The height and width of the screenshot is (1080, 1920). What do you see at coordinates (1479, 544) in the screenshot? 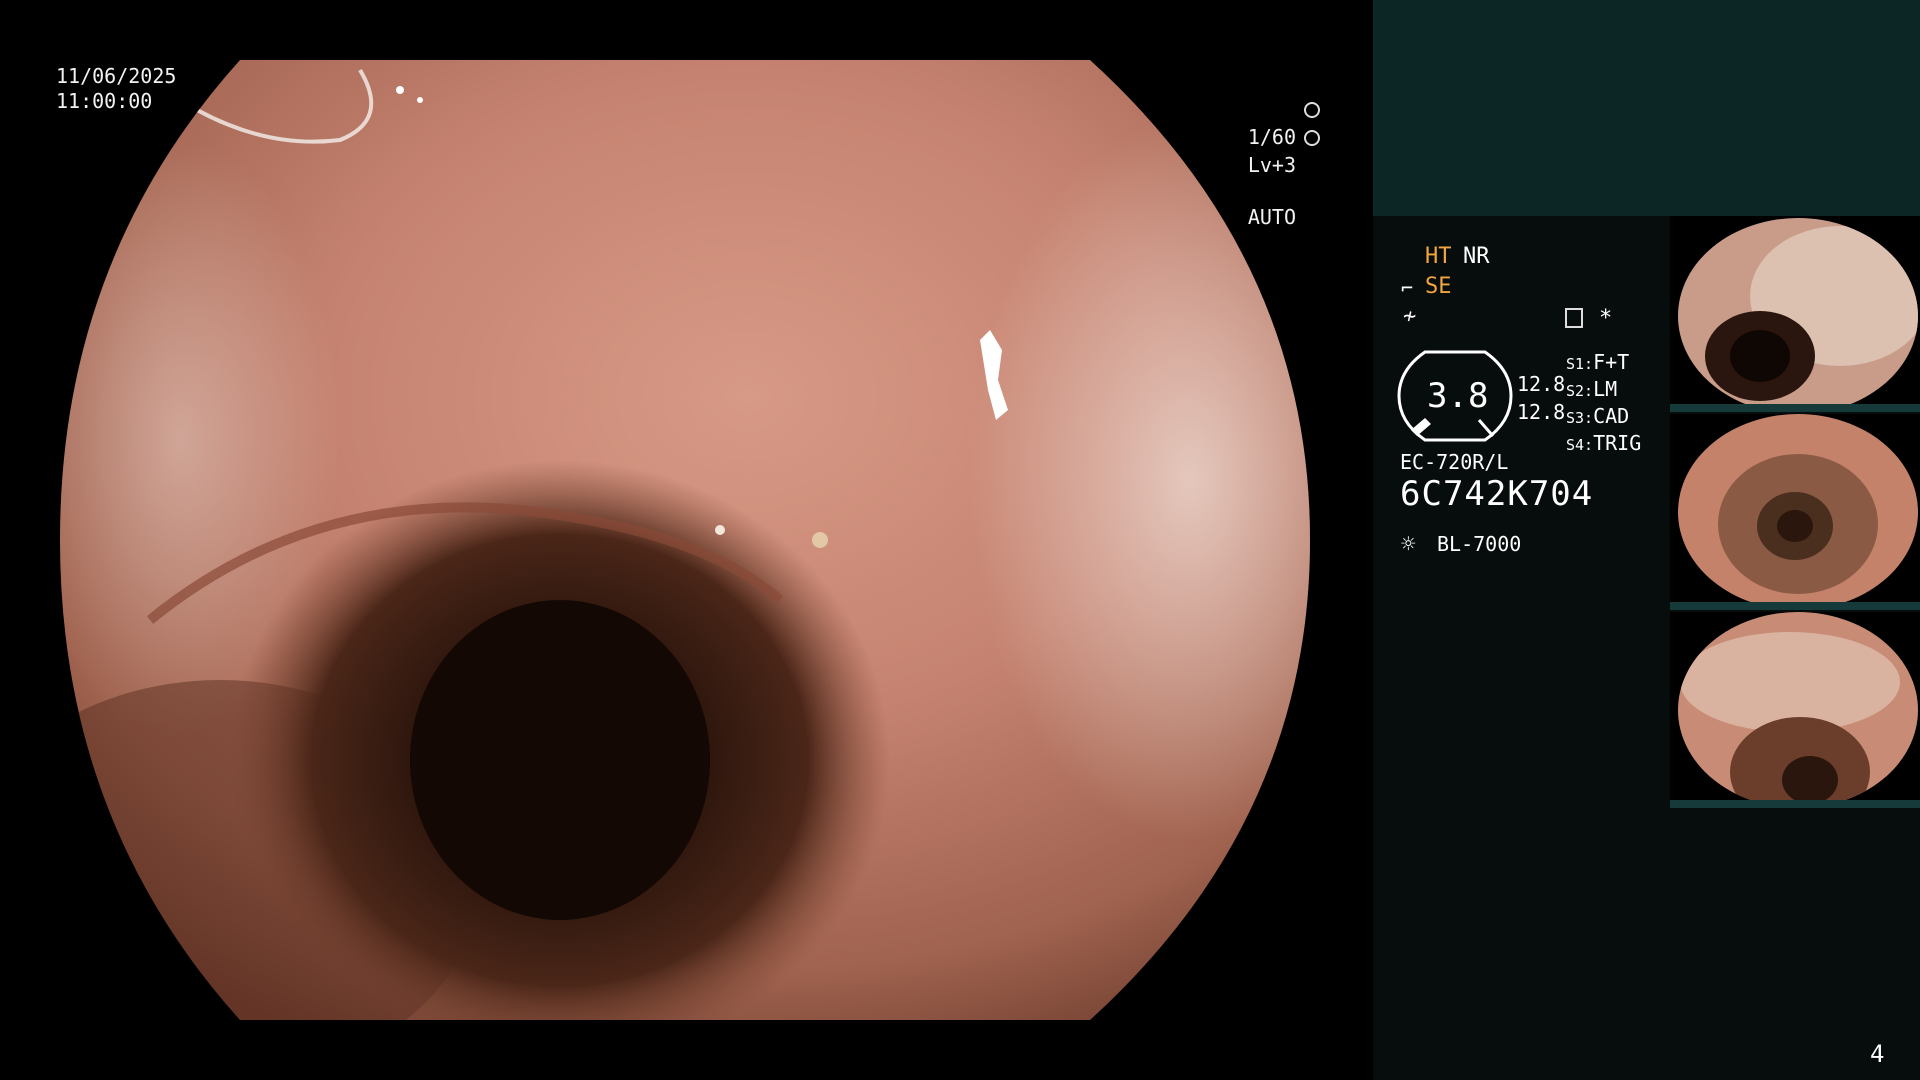
I see `light-source-label: BL-7000` at bounding box center [1479, 544].